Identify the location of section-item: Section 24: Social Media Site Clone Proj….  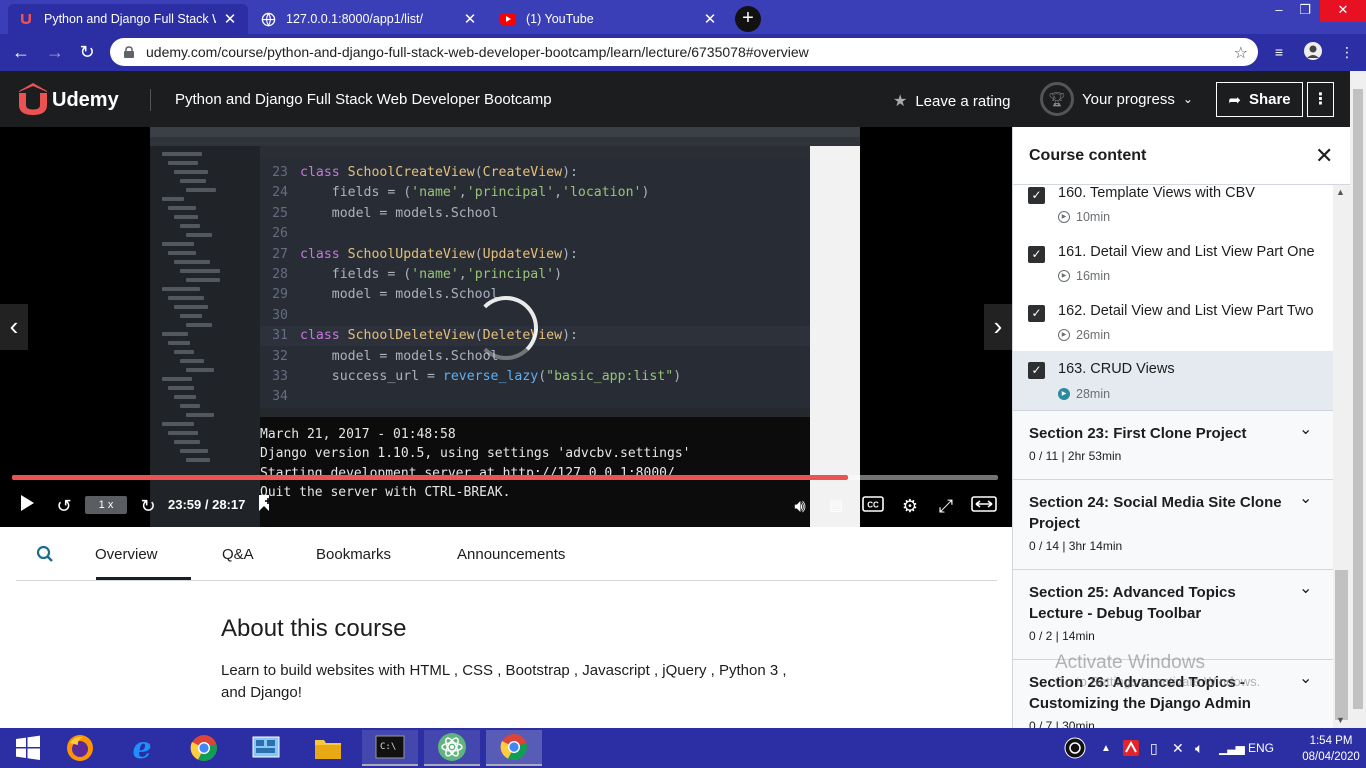
(1173, 524).